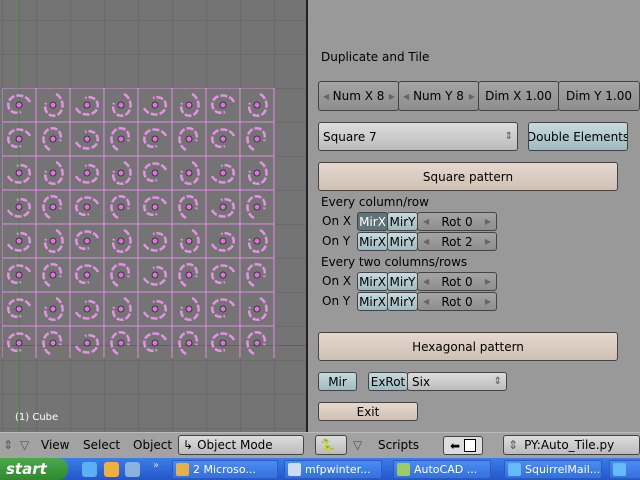 The width and height of the screenshot is (640, 480). What do you see at coordinates (8, 445) in the screenshot?
I see `editor-type-icon: ⇕` at bounding box center [8, 445].